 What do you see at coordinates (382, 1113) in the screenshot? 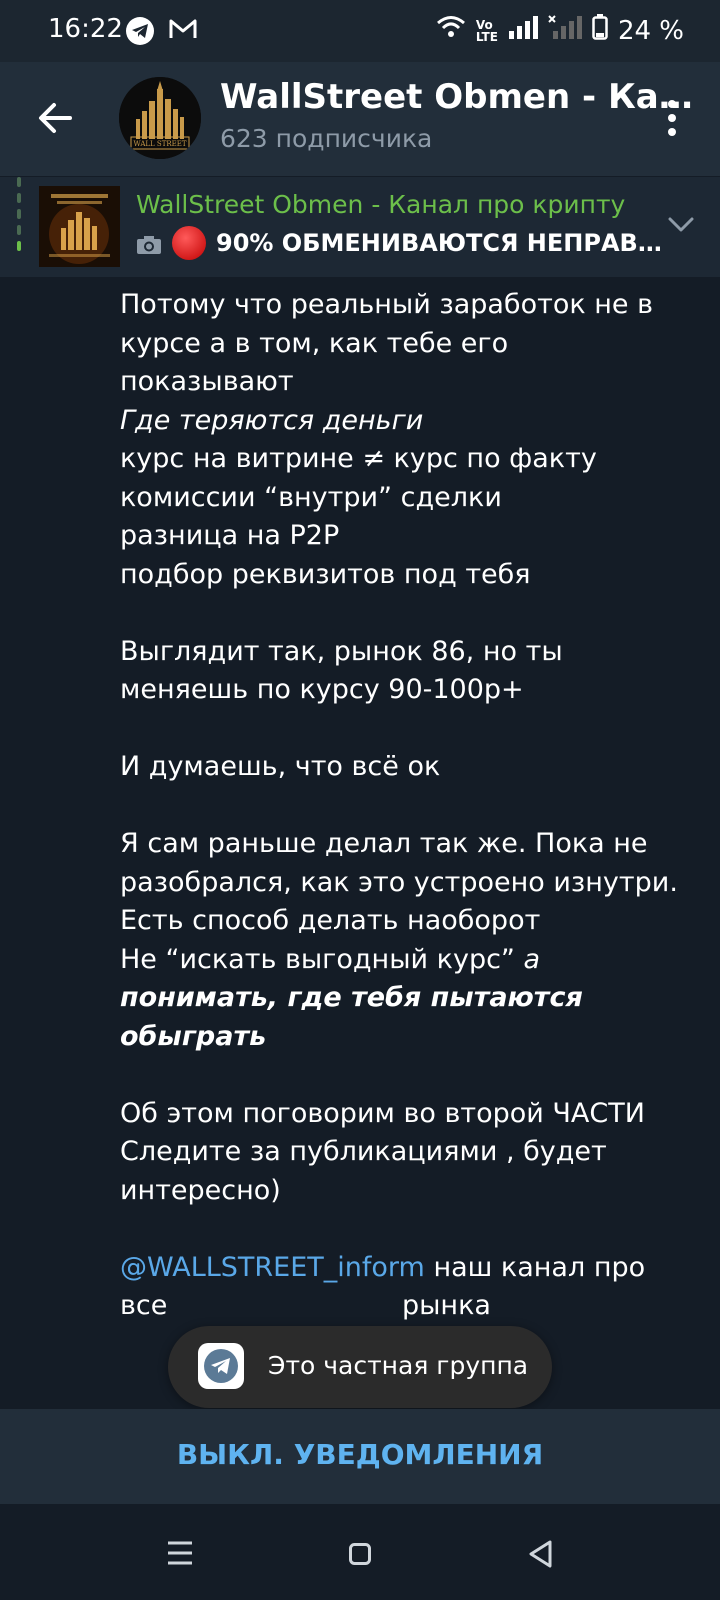
I see `message-line: Об этом поговорим во второй ЧАСТИ` at bounding box center [382, 1113].